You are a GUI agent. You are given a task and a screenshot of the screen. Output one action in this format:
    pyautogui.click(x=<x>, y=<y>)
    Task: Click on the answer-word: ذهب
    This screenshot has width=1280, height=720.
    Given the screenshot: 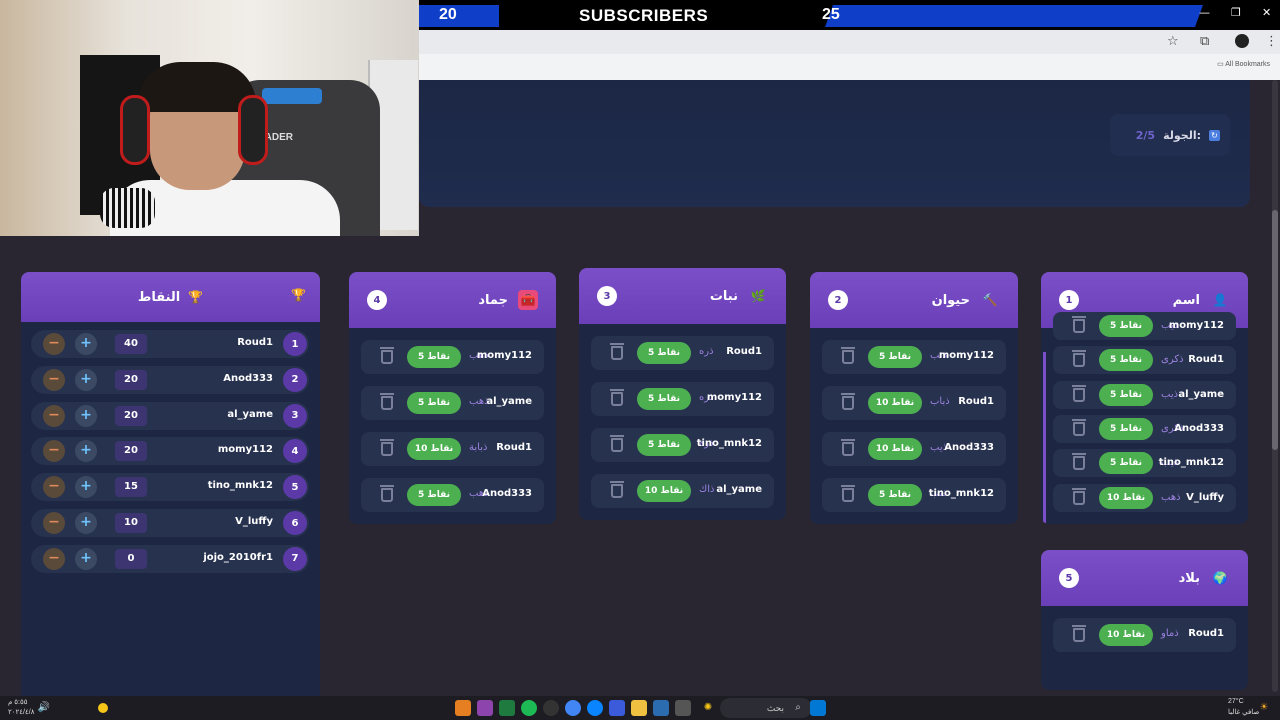 What is the action you would take?
    pyautogui.click(x=1171, y=497)
    